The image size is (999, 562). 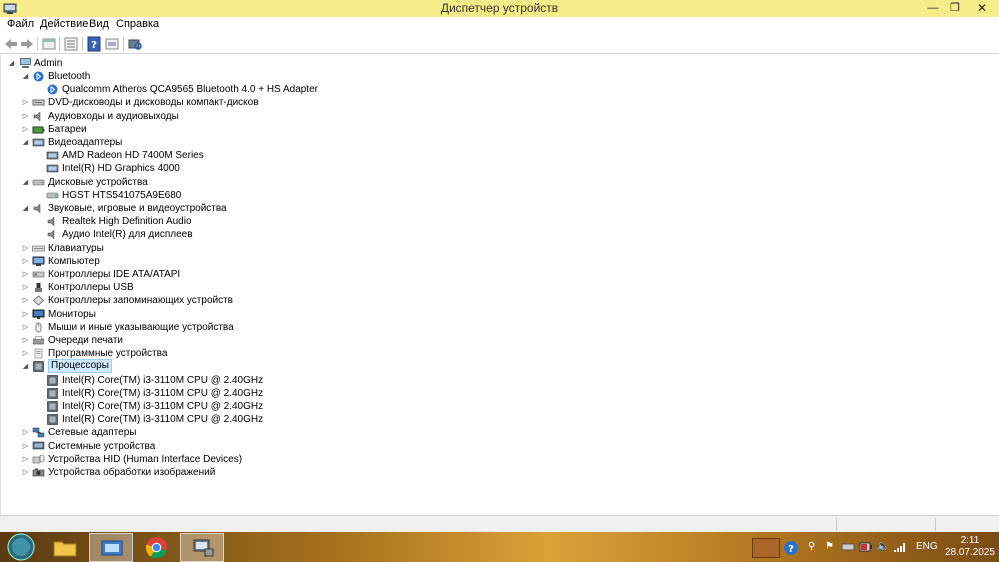 I want to click on status-bar, so click(x=499, y=523).